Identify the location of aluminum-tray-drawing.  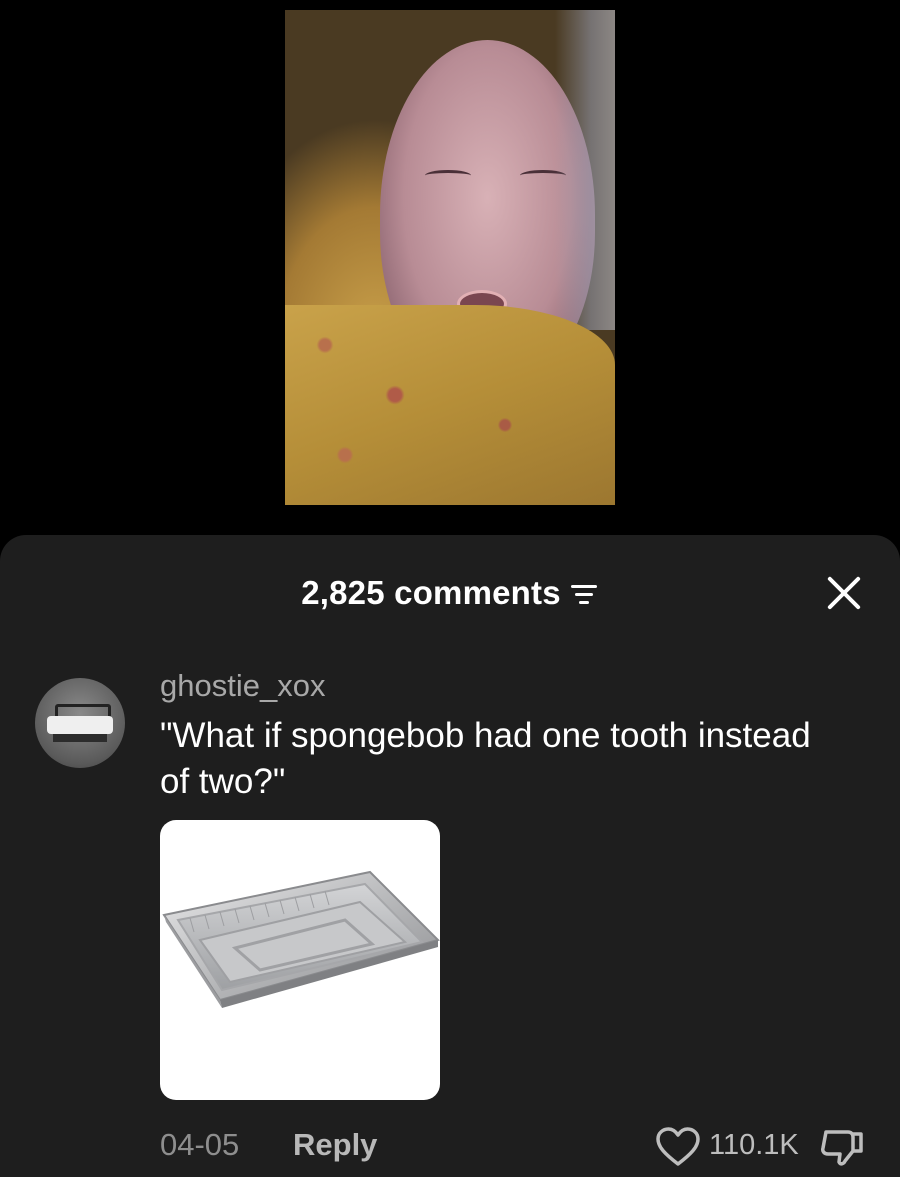
(301, 939).